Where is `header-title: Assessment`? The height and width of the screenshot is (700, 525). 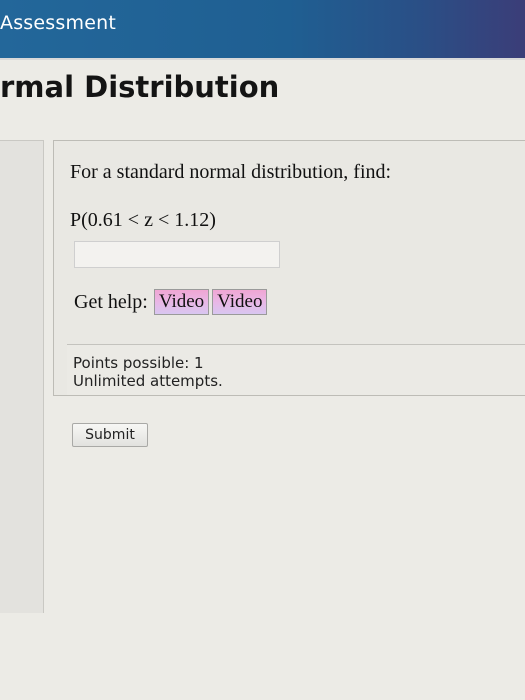 header-title: Assessment is located at coordinates (58, 23).